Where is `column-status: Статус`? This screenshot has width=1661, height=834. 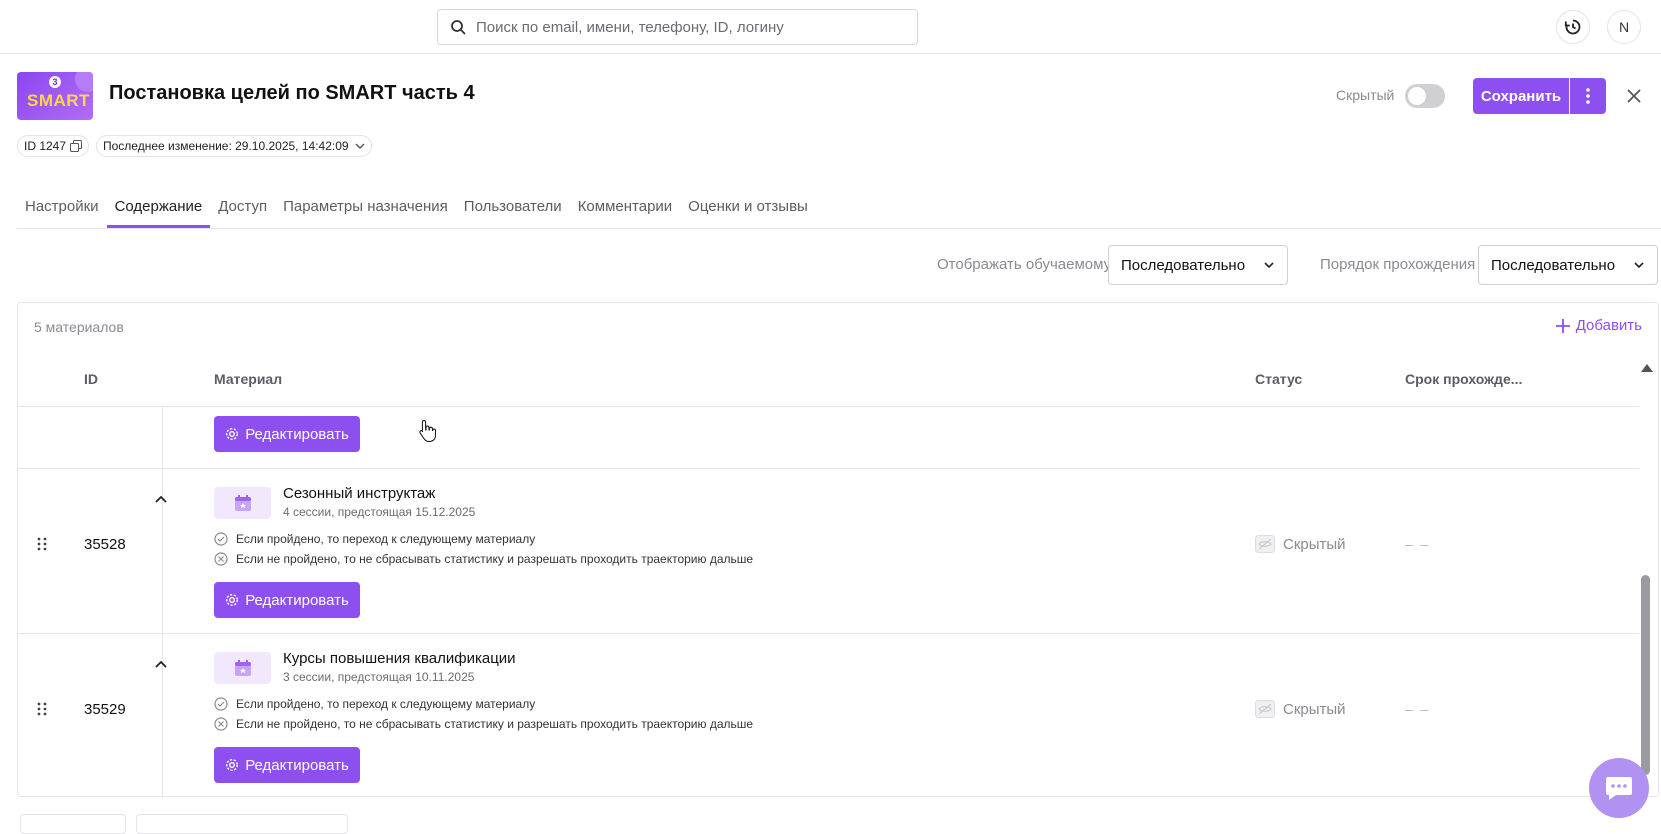 column-status: Статус is located at coordinates (1279, 379).